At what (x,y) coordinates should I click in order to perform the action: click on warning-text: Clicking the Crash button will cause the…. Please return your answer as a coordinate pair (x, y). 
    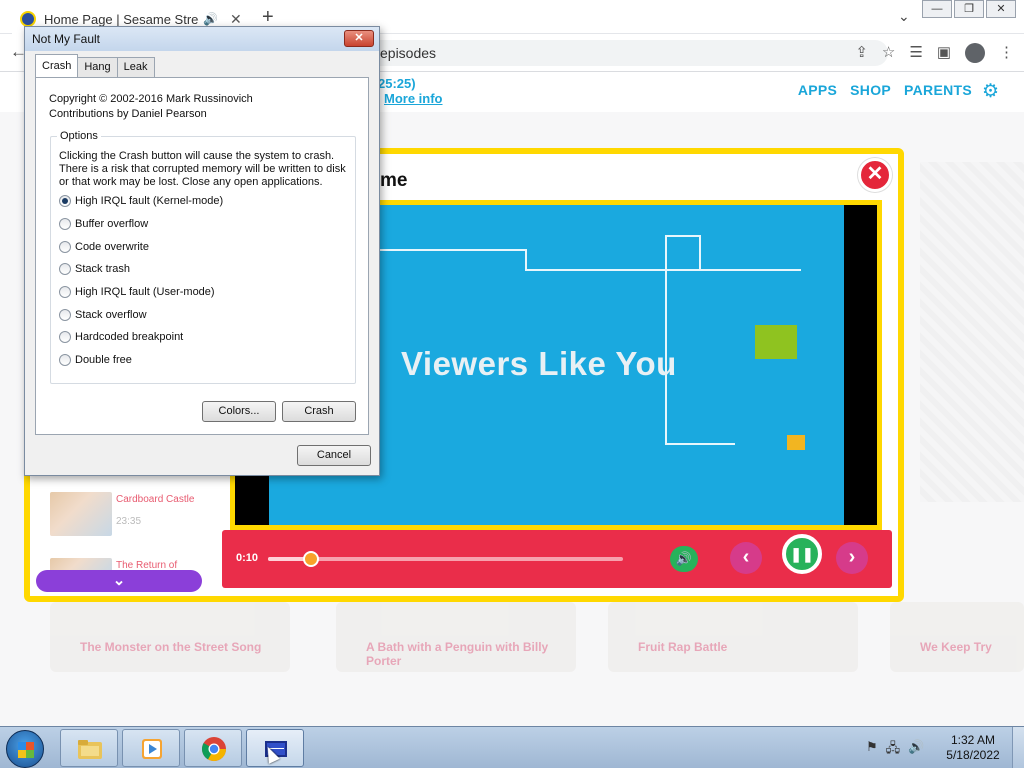
    Looking at the image, I should click on (202, 169).